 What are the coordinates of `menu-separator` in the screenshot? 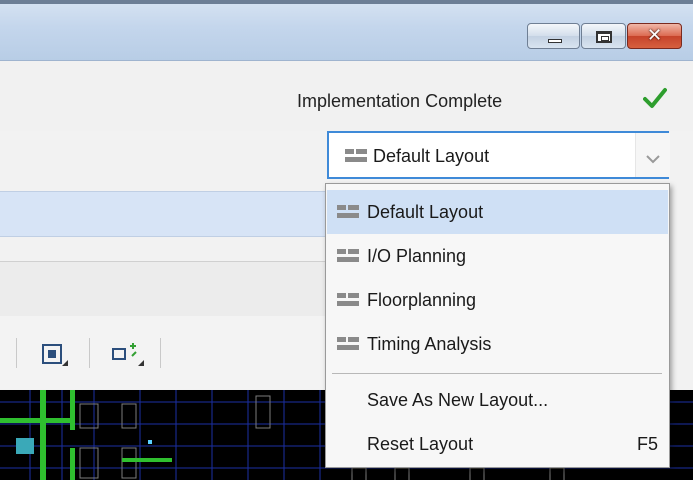 It's located at (497, 373).